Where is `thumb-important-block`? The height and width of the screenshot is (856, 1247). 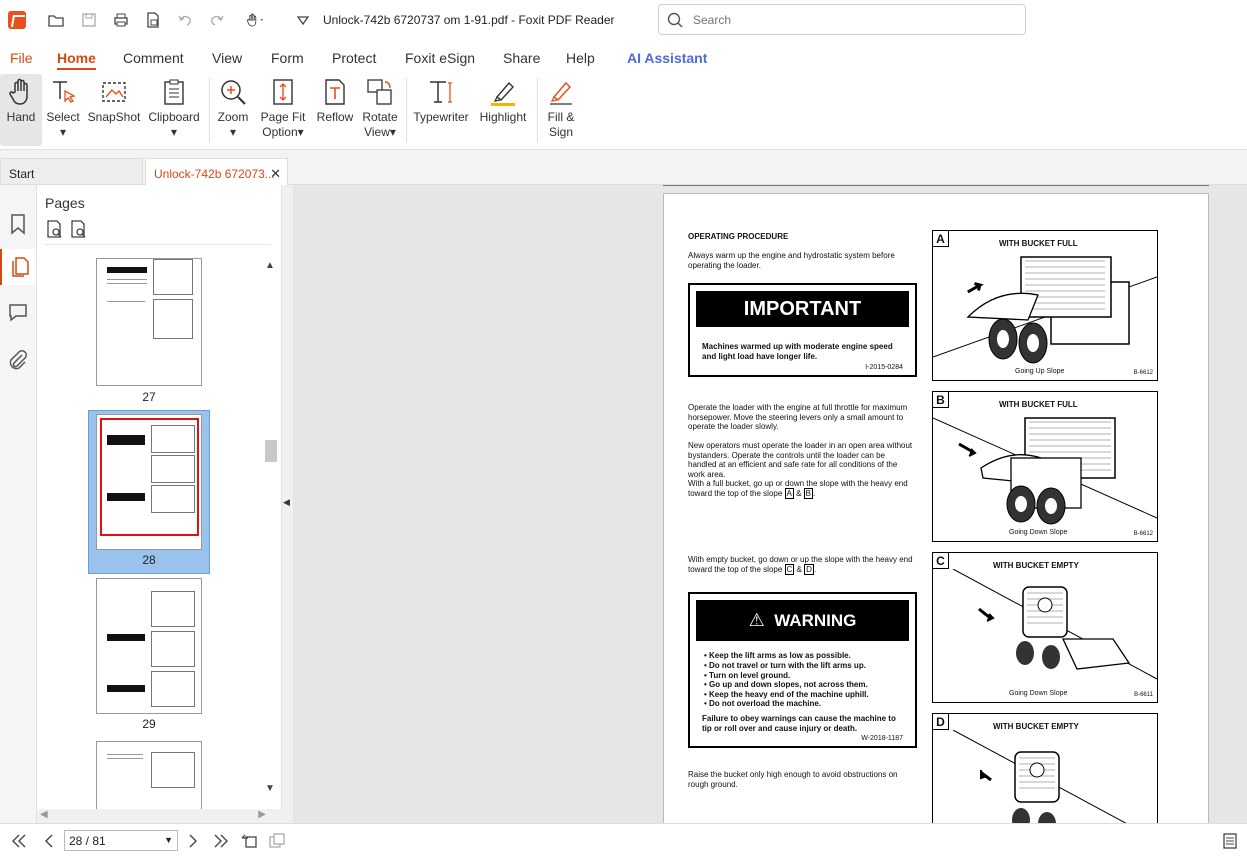 thumb-important-block is located at coordinates (126, 440).